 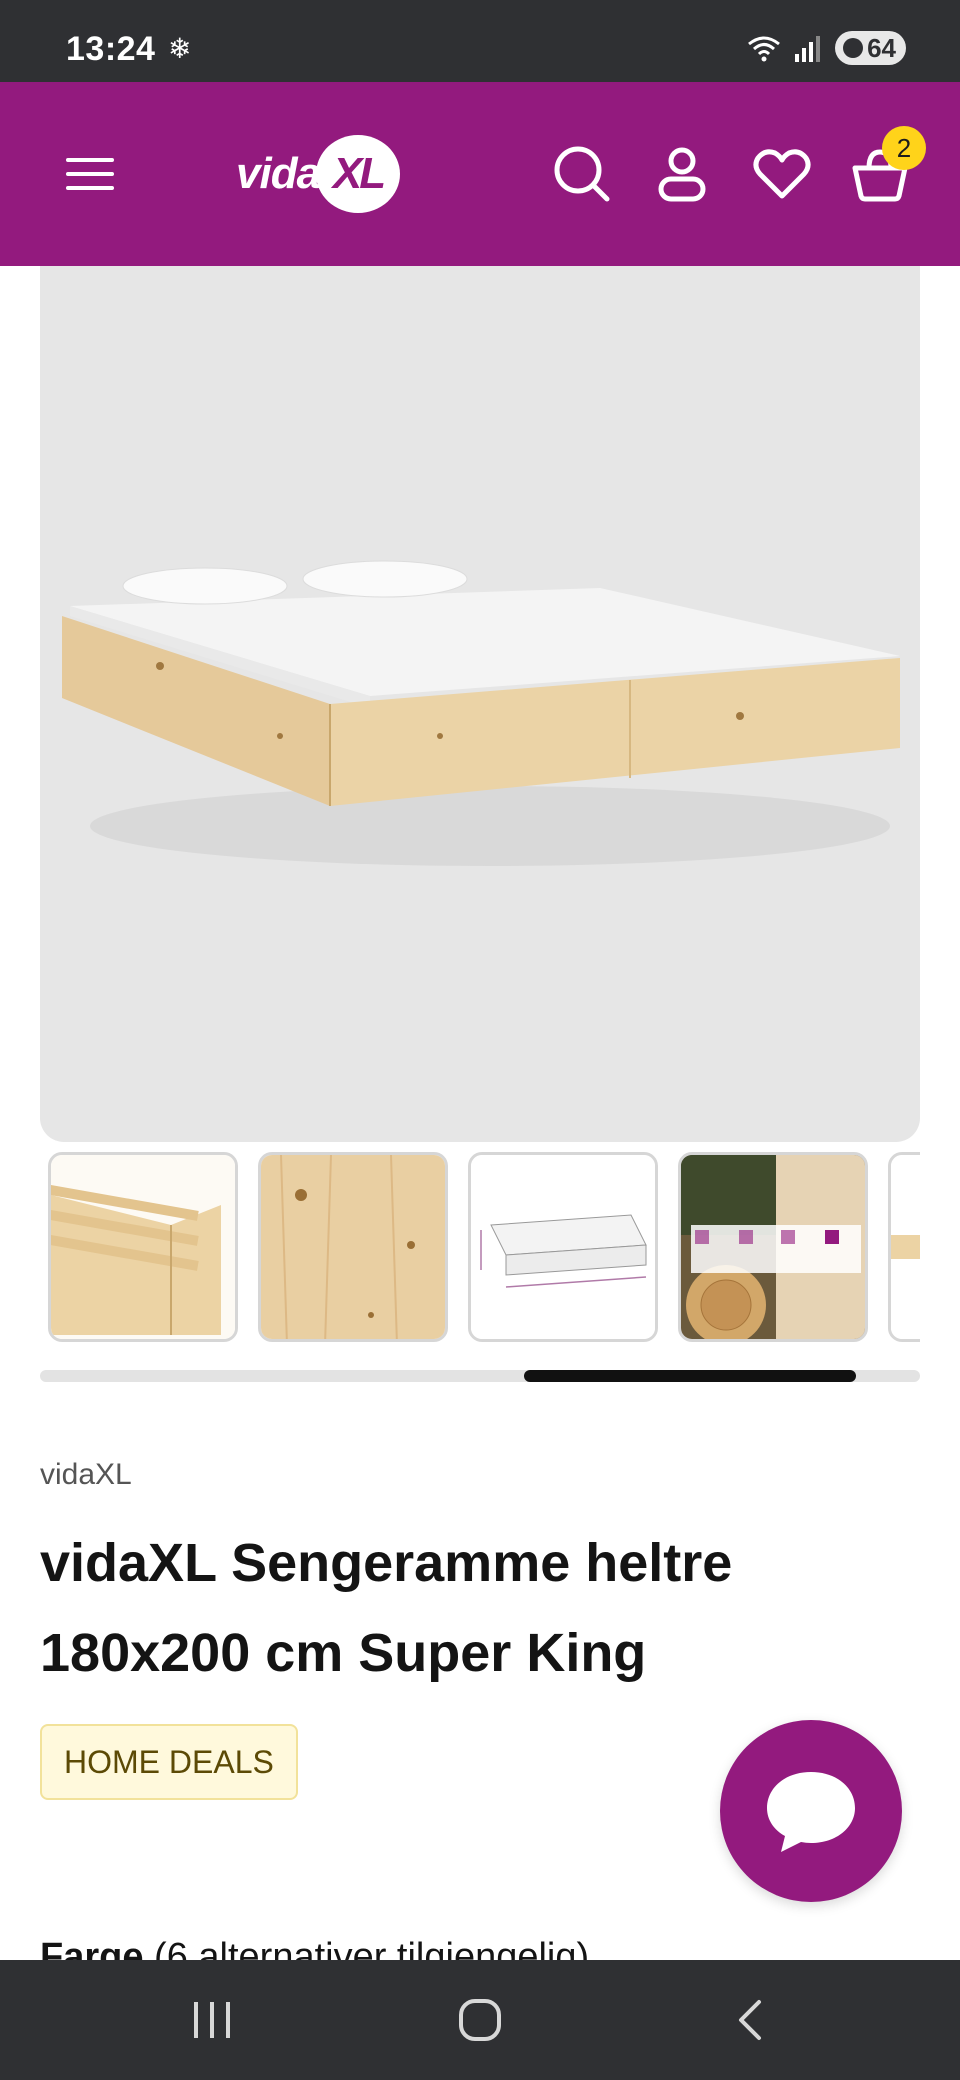 What do you see at coordinates (480, 1376) in the screenshot?
I see `thumbnail-scrollbar` at bounding box center [480, 1376].